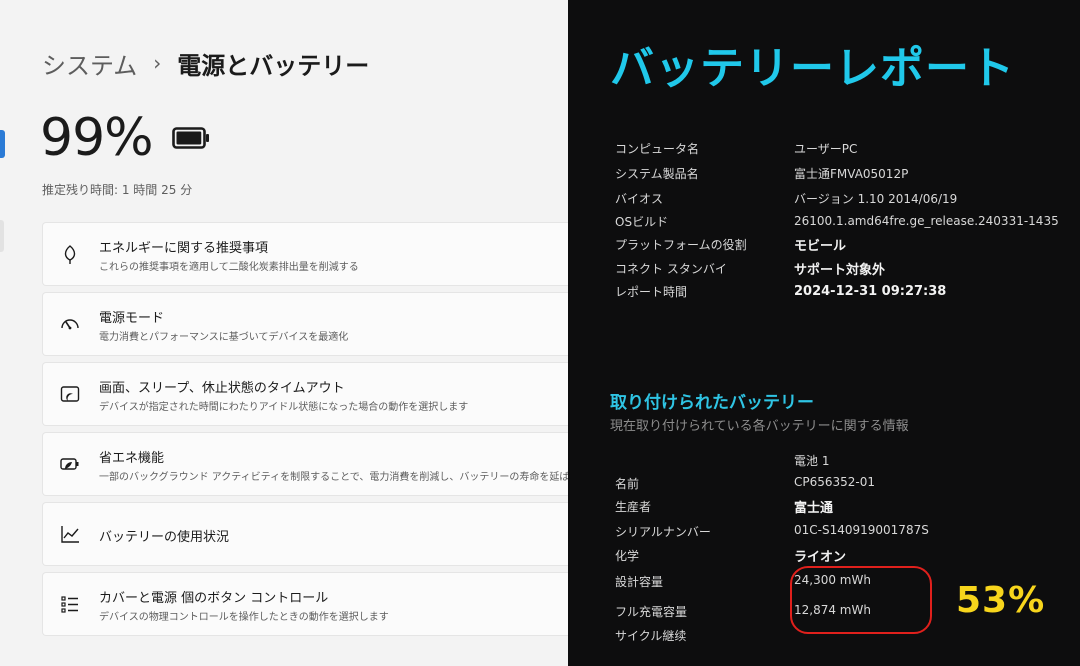 This screenshot has width=1080, height=666. Describe the element at coordinates (633, 507) in the screenshot. I see `battery-label: 生産者` at that location.